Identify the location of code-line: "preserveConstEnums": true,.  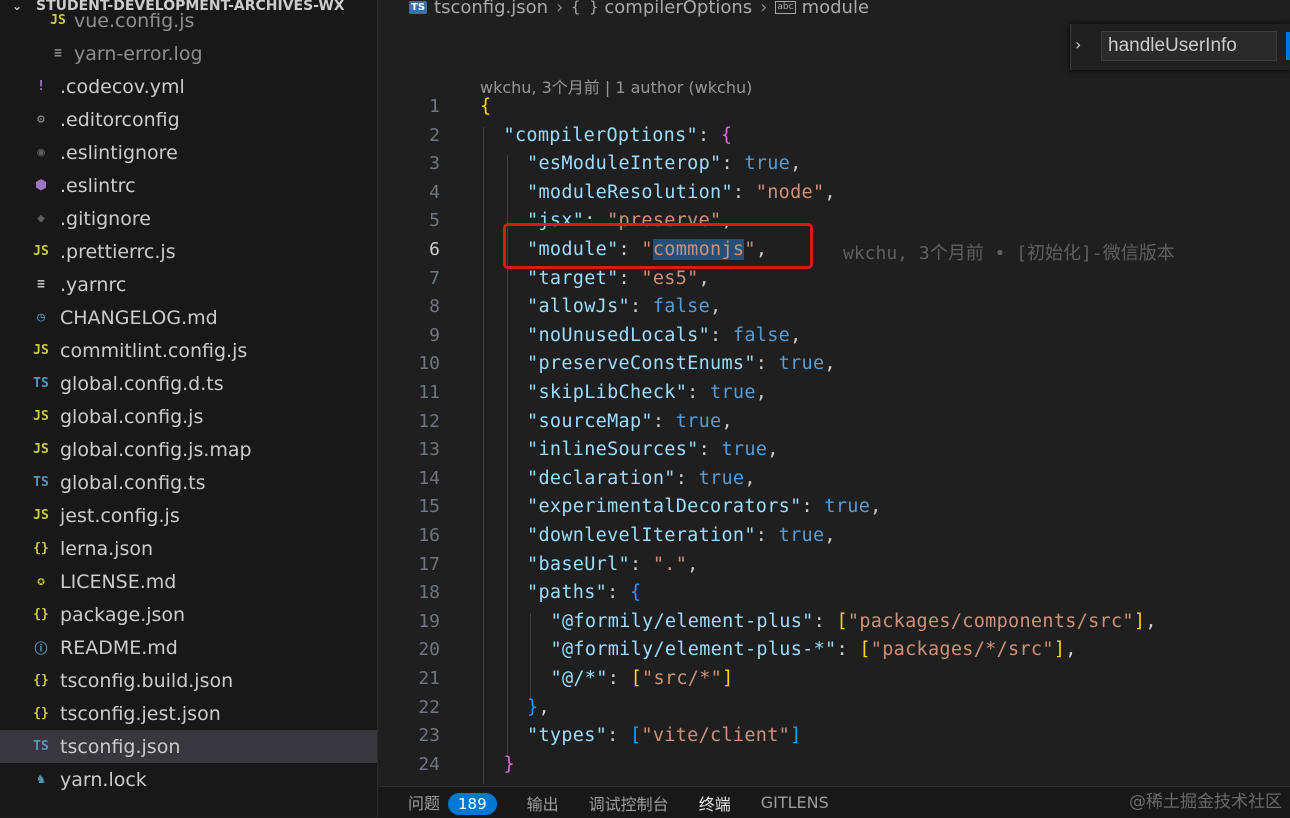
(681, 363).